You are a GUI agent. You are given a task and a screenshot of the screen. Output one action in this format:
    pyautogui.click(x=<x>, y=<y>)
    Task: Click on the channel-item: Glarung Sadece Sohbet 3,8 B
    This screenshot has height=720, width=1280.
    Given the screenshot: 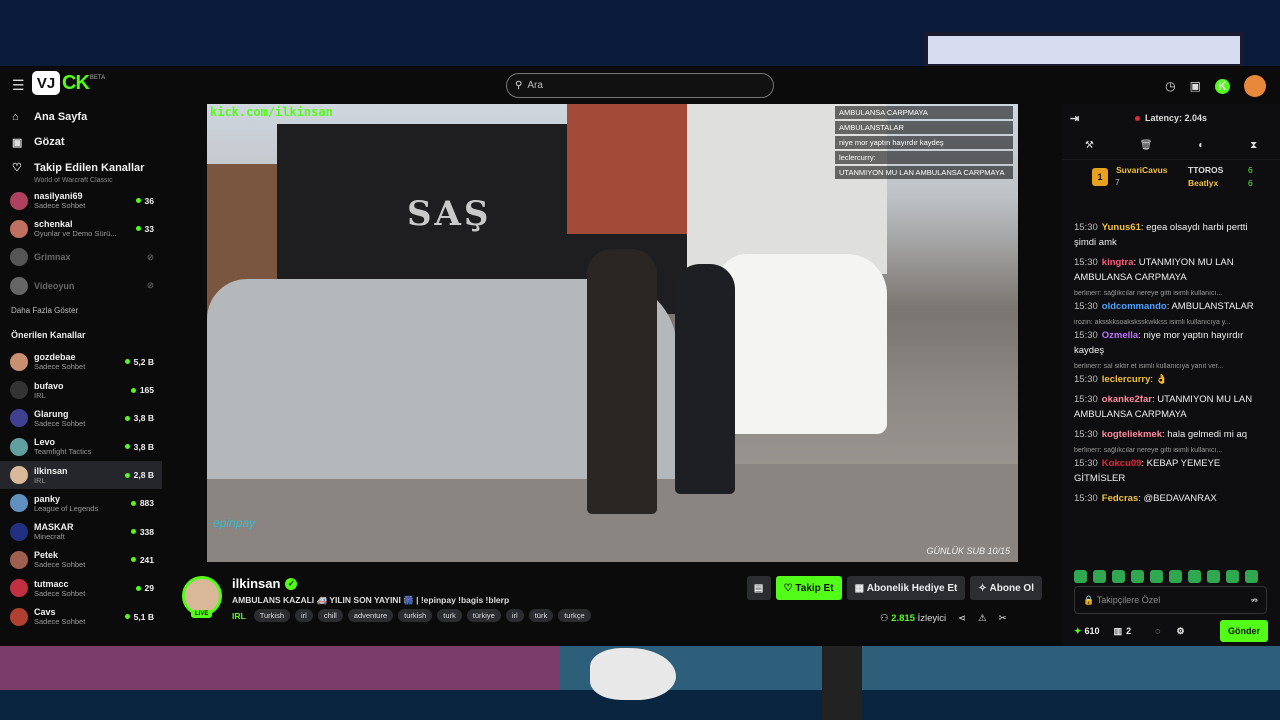 What is the action you would take?
    pyautogui.click(x=81, y=418)
    